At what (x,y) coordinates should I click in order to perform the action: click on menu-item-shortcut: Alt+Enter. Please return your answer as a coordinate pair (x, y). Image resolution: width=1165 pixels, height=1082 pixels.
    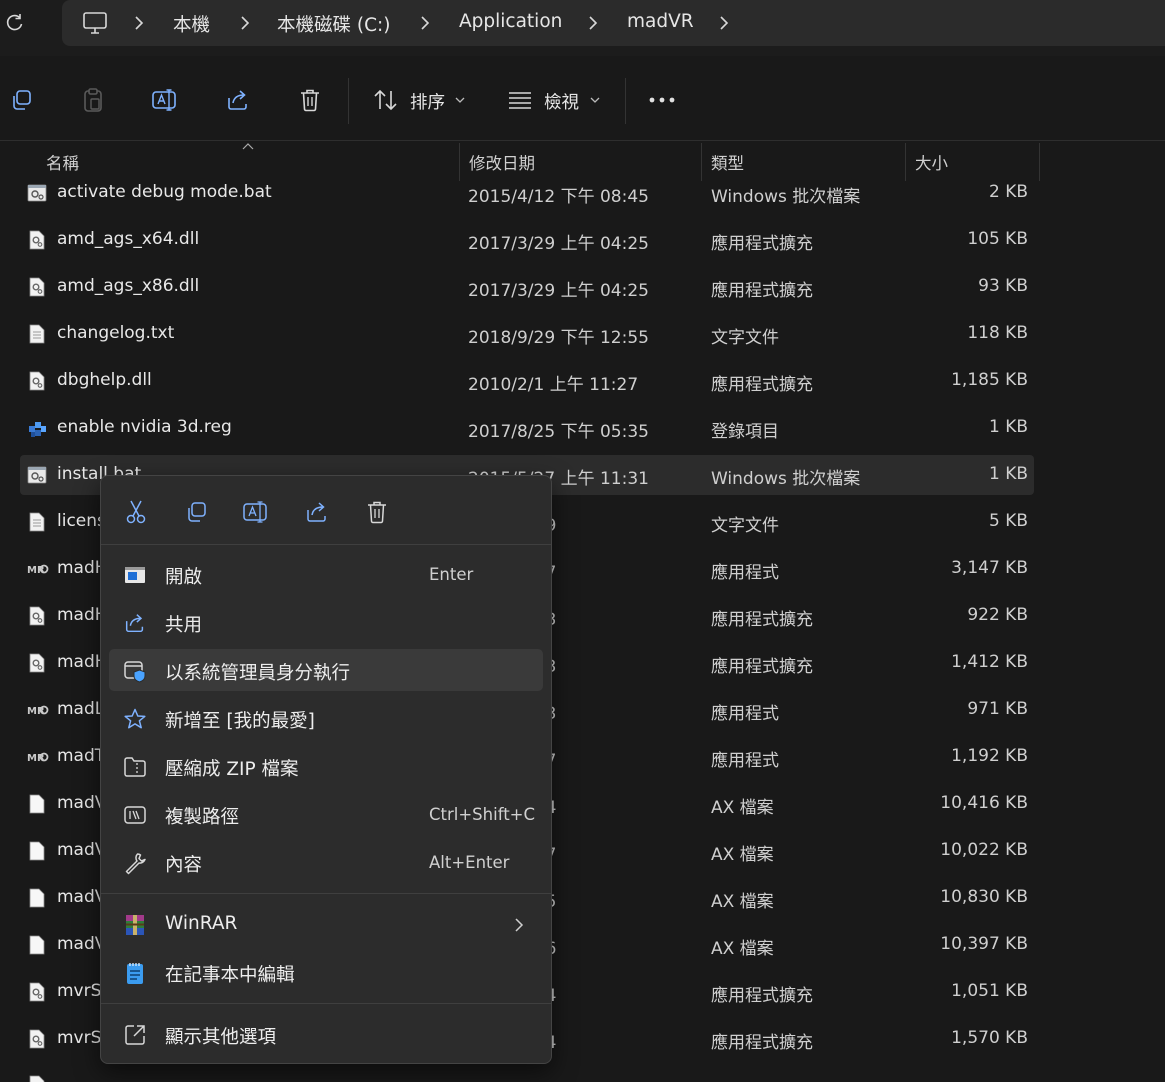
    Looking at the image, I should click on (469, 862).